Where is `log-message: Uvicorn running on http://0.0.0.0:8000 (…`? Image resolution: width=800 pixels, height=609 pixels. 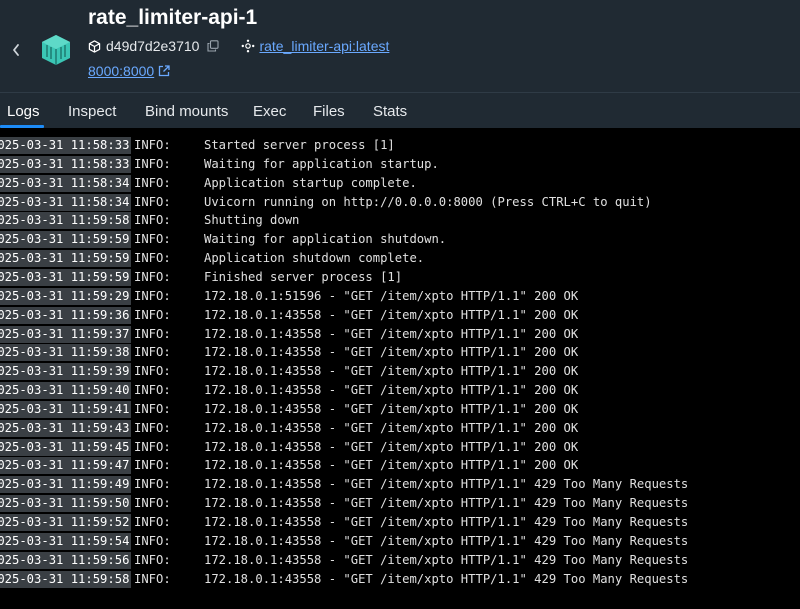
log-message: Uvicorn running on http://0.0.0.0:8000 (… is located at coordinates (428, 201).